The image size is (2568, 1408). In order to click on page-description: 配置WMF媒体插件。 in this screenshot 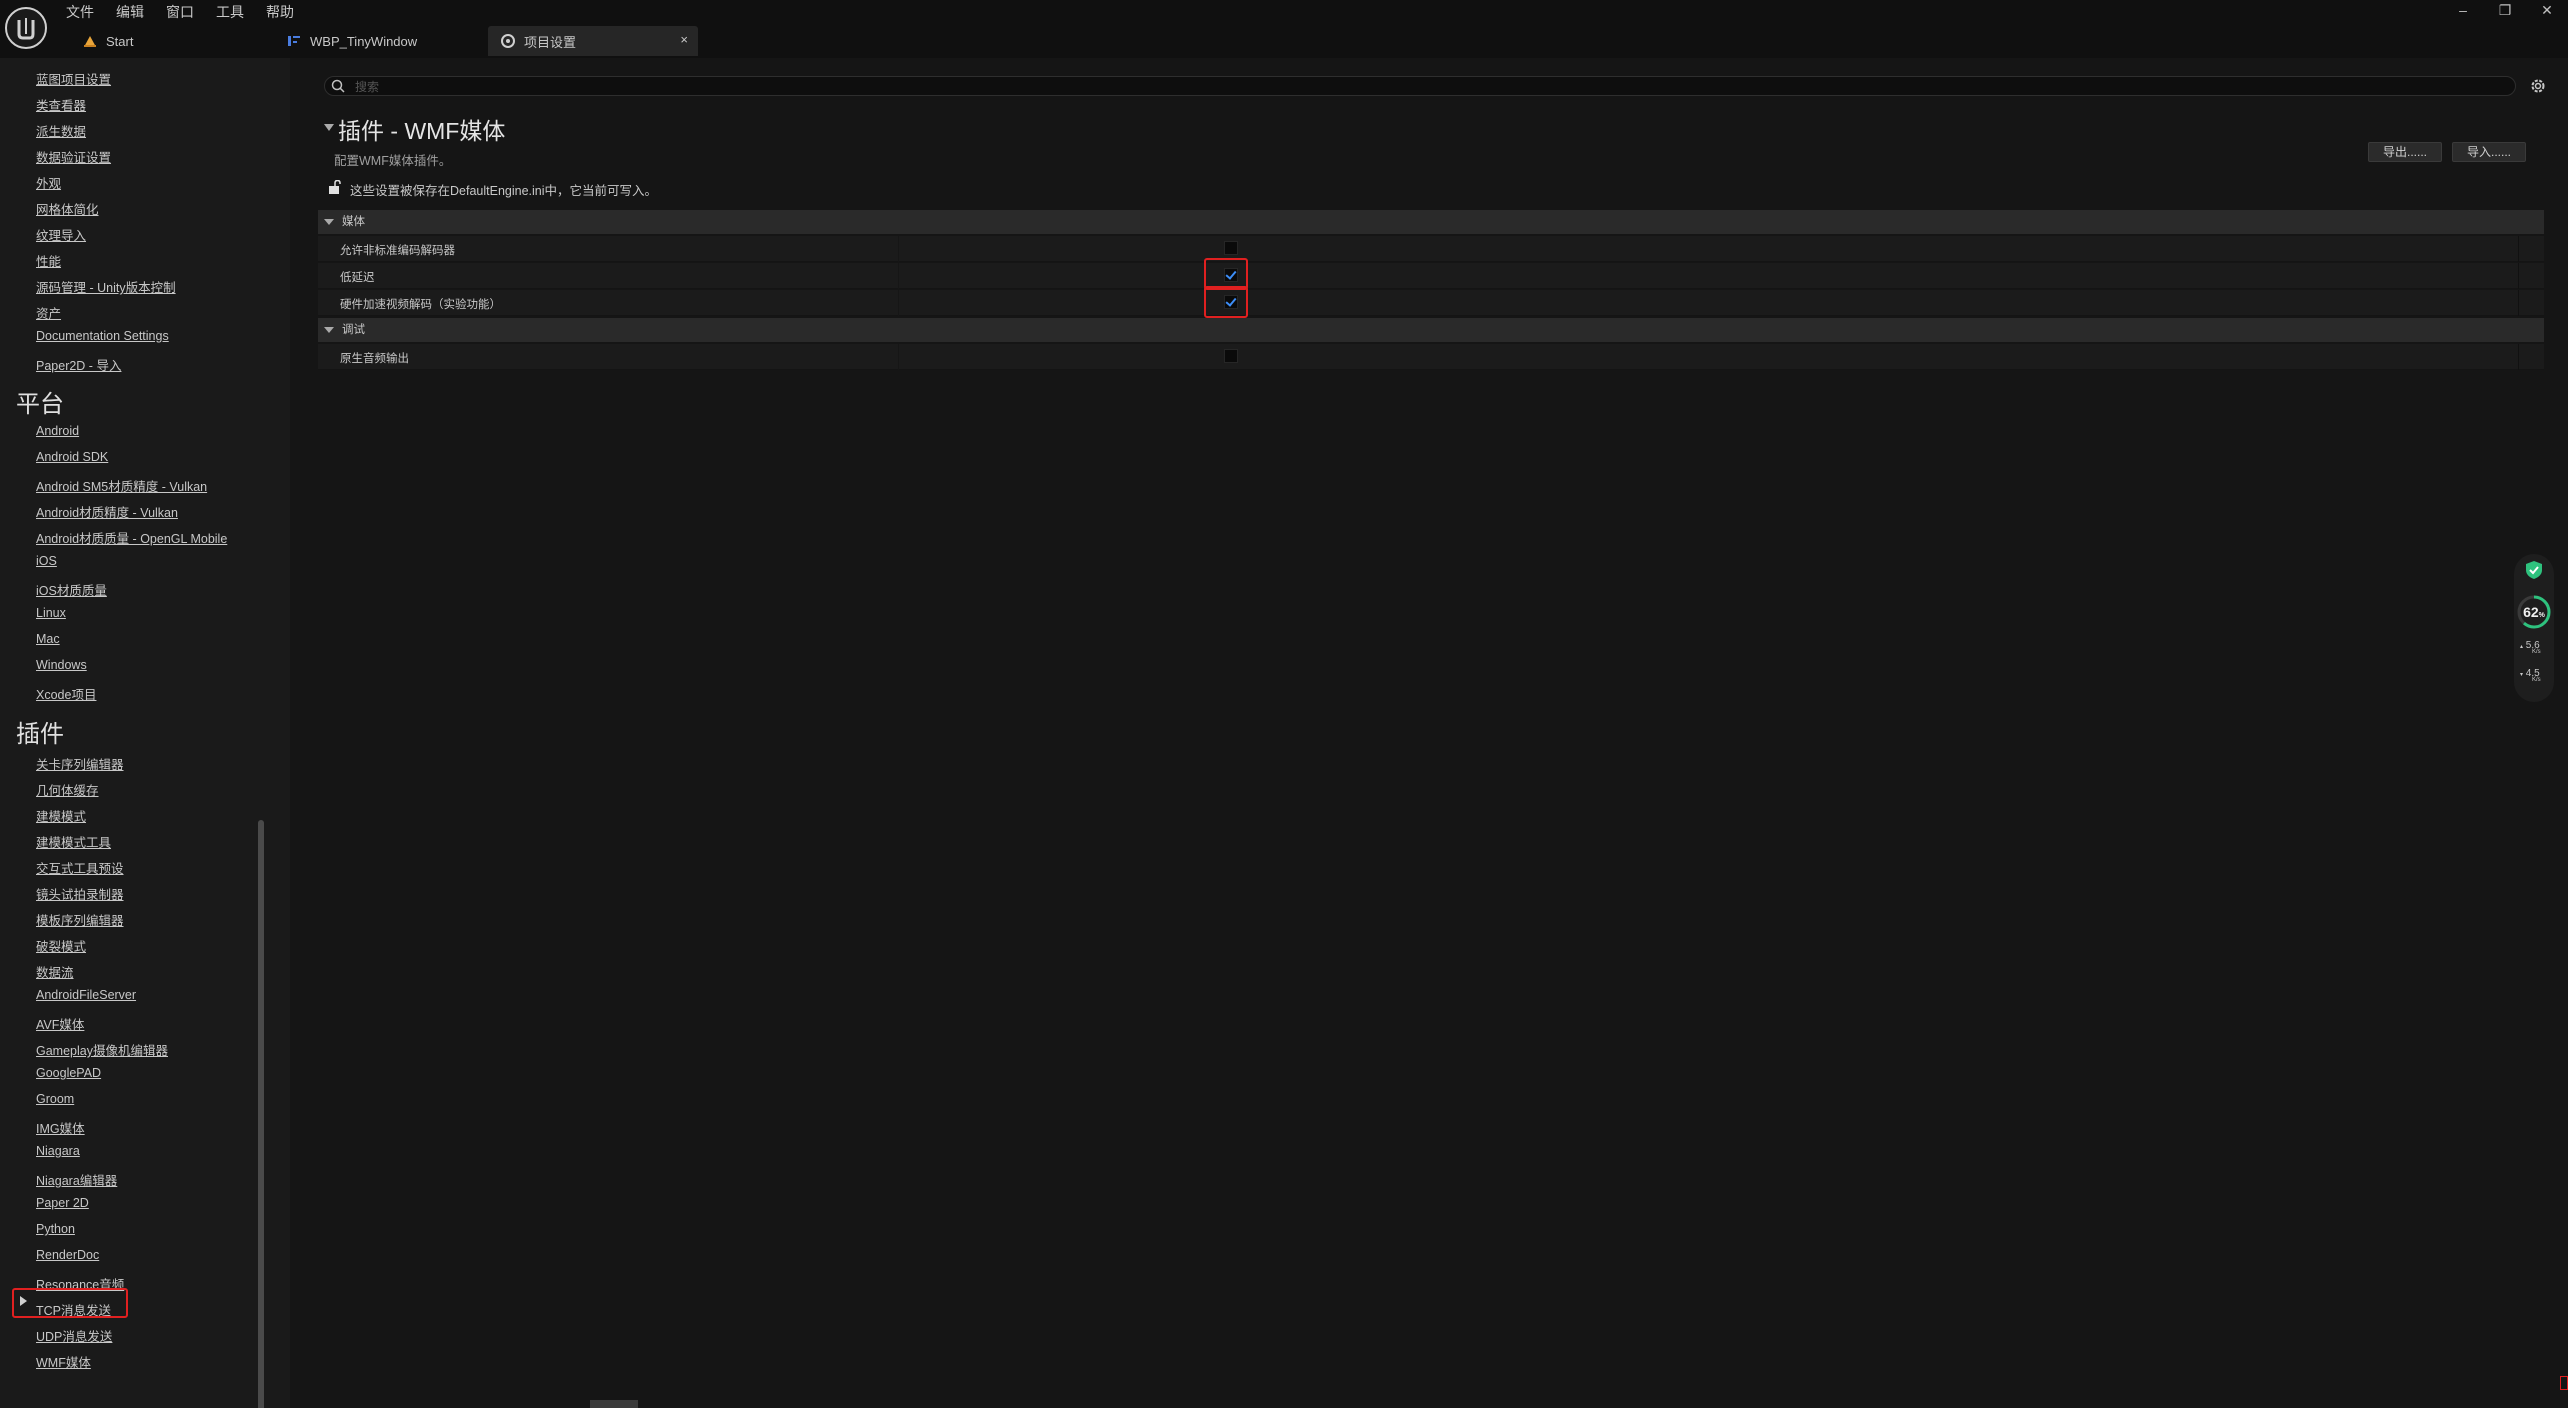, I will do `click(393, 161)`.